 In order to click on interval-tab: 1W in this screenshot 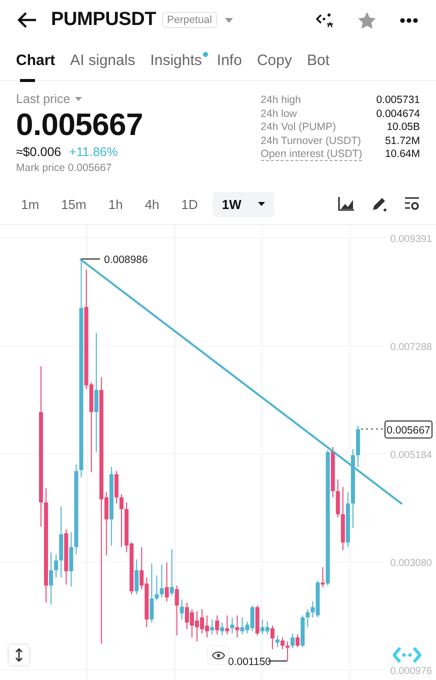, I will do `click(243, 204)`.